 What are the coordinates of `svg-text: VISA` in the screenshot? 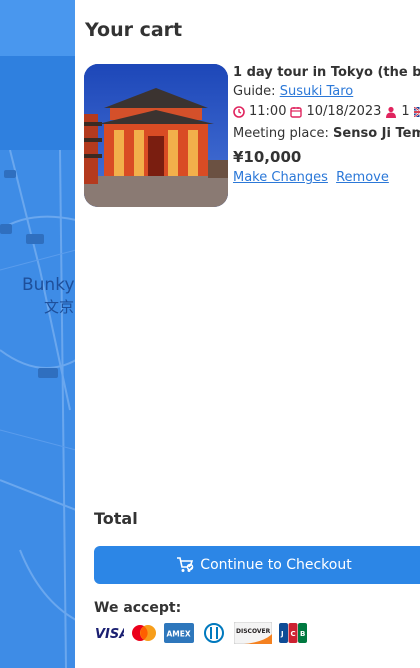 It's located at (109, 633).